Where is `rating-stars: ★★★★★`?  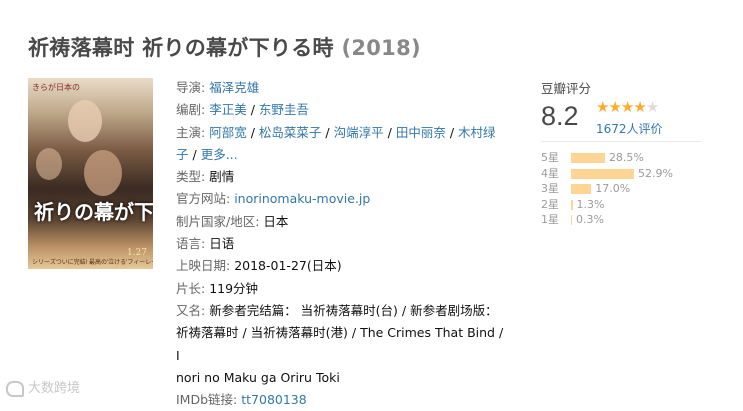
rating-stars: ★★★★★ is located at coordinates (627, 107).